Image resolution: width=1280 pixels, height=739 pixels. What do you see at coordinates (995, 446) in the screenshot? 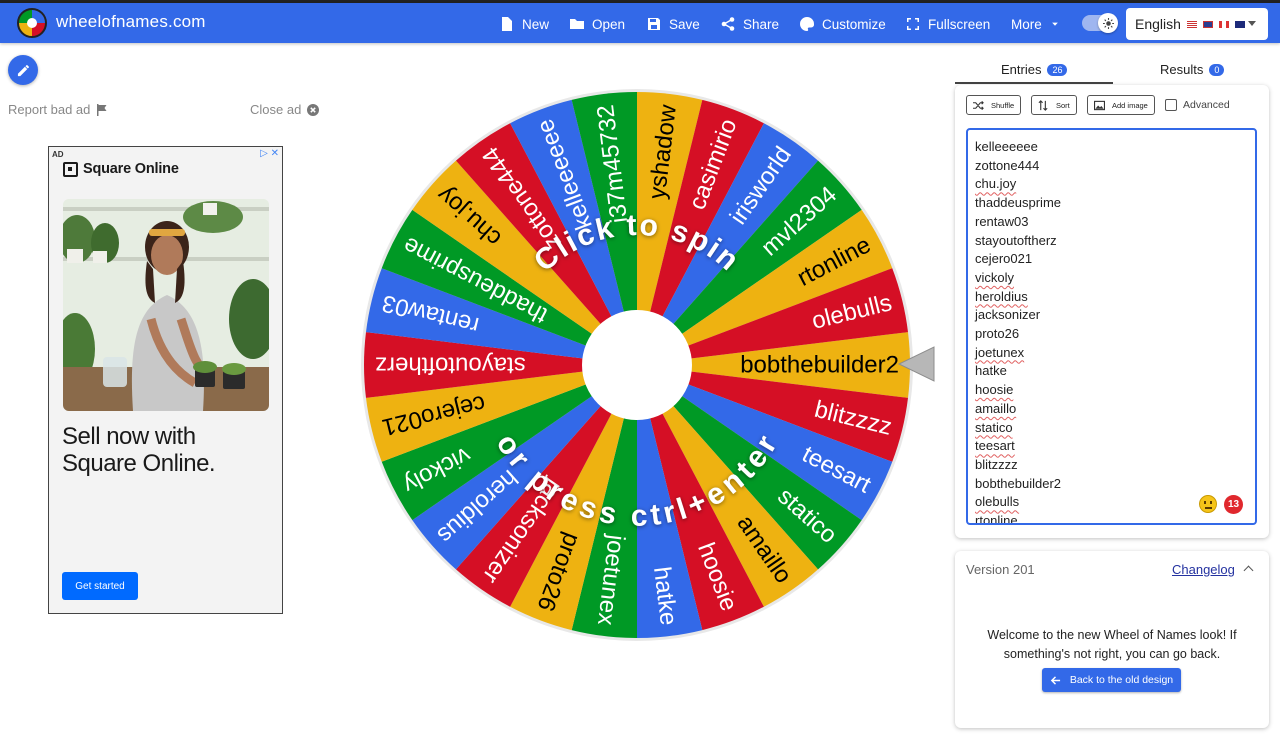
I see `entry-text: teesart` at bounding box center [995, 446].